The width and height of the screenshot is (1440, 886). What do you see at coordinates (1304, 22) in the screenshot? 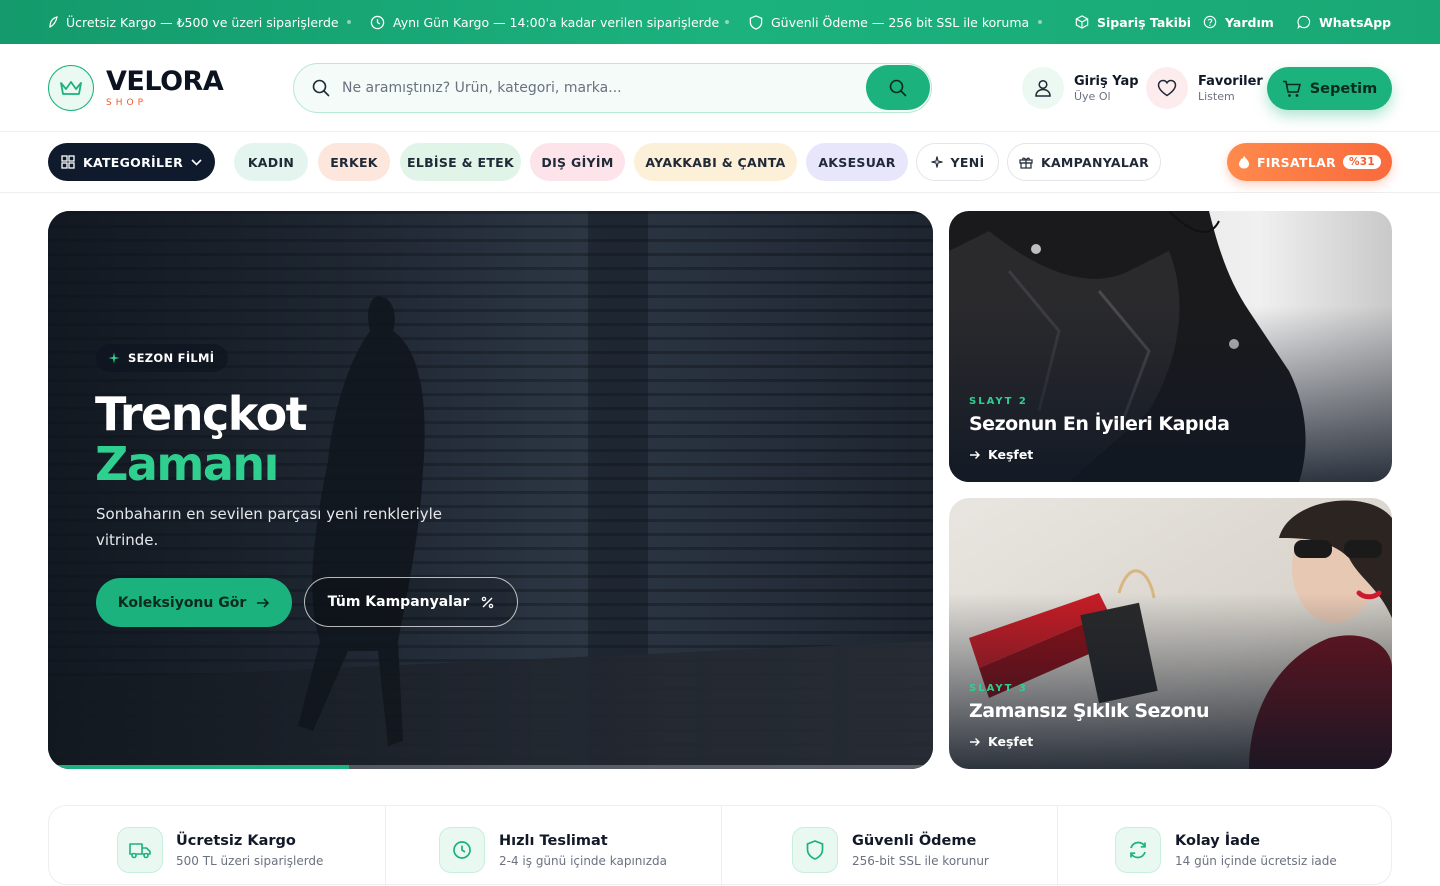
I see `chat-bubble-icon` at bounding box center [1304, 22].